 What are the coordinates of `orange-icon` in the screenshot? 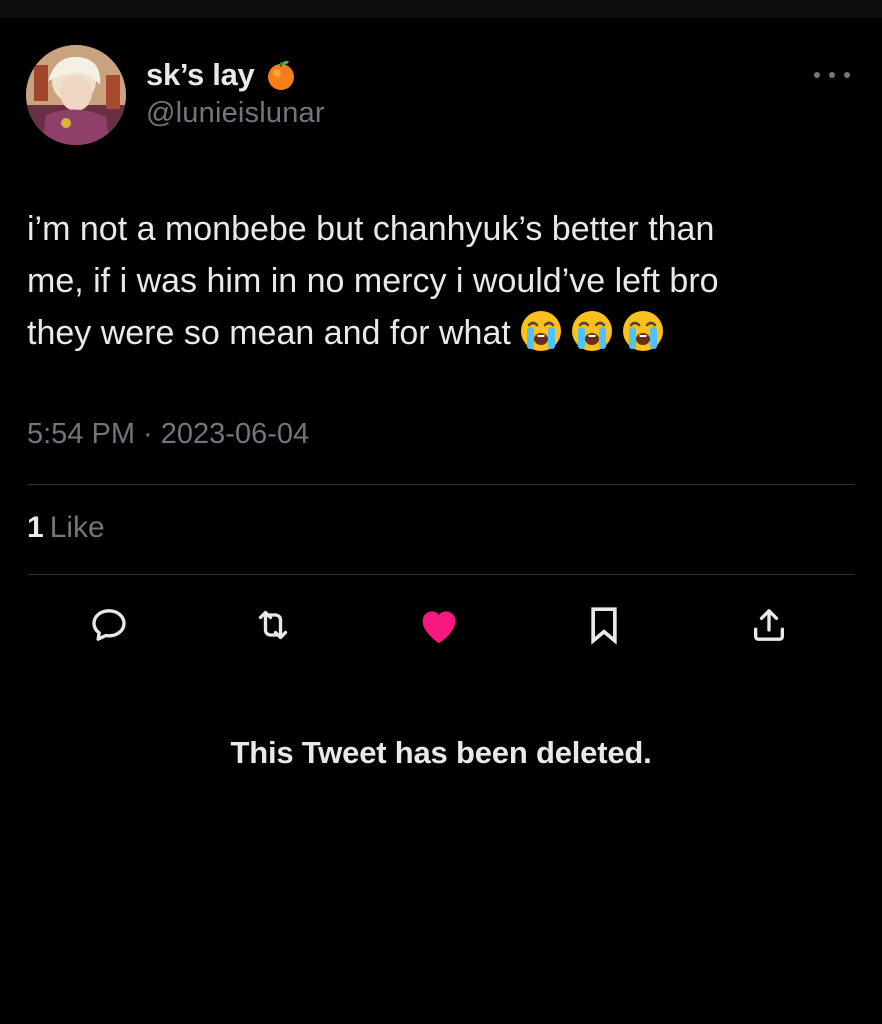 It's located at (281, 75).